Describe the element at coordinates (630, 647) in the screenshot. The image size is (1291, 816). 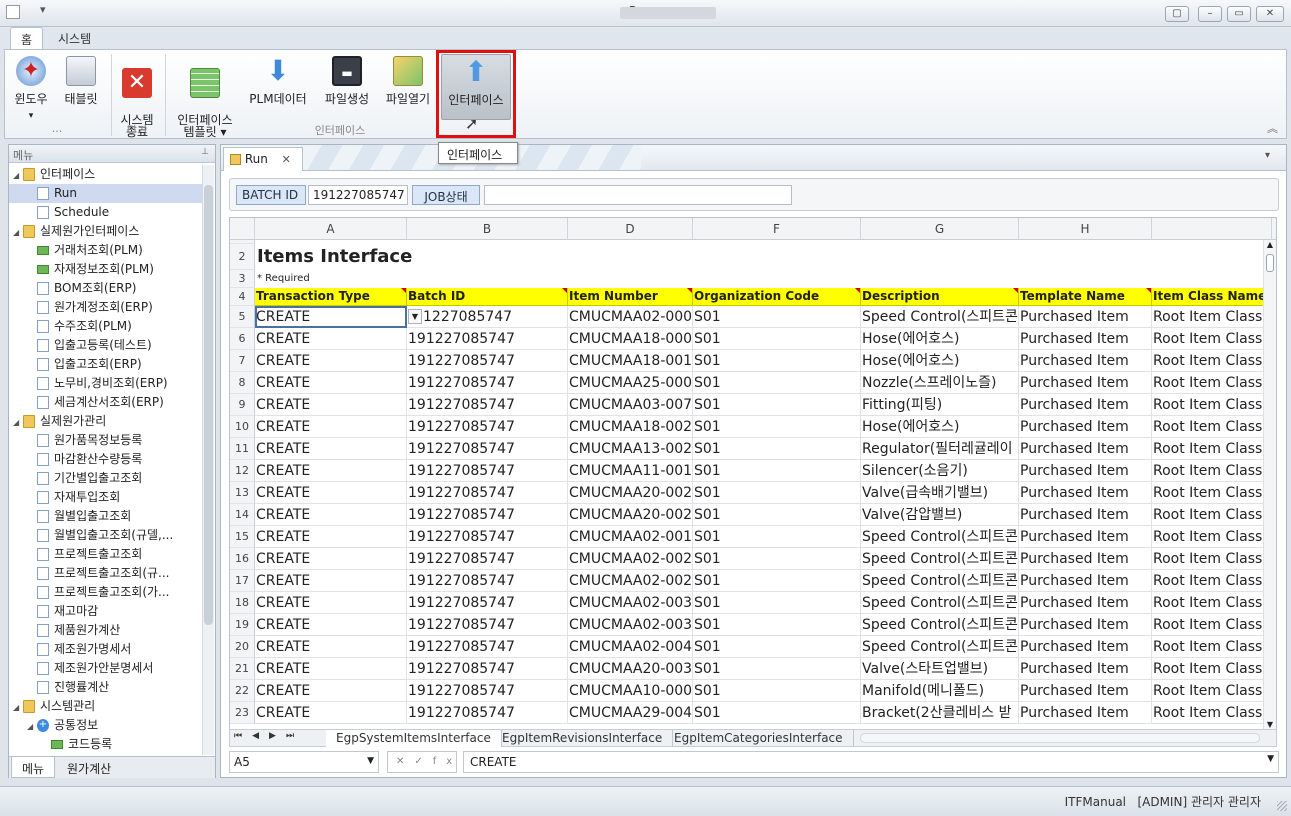
I see `grid-cell: CMUCMAA02-004` at that location.